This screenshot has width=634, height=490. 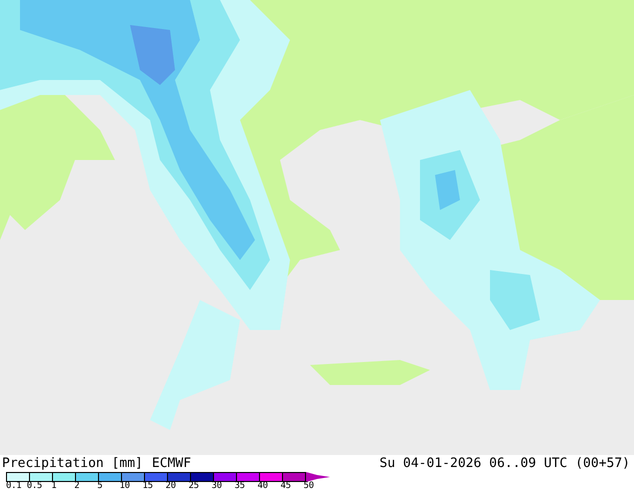 I want to click on legend-title: Precipitation [mm], so click(x=72, y=463).